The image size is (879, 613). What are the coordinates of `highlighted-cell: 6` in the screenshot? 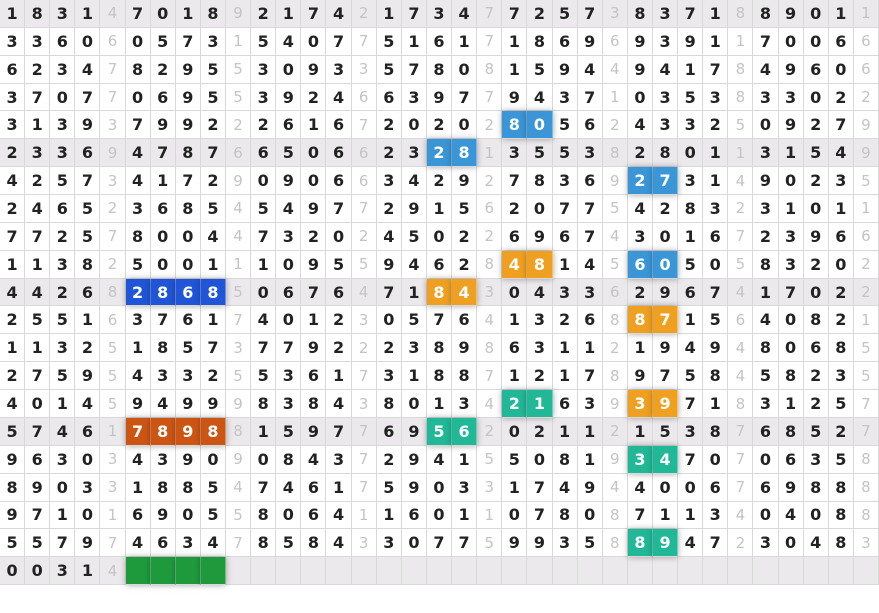 It's located at (465, 431).